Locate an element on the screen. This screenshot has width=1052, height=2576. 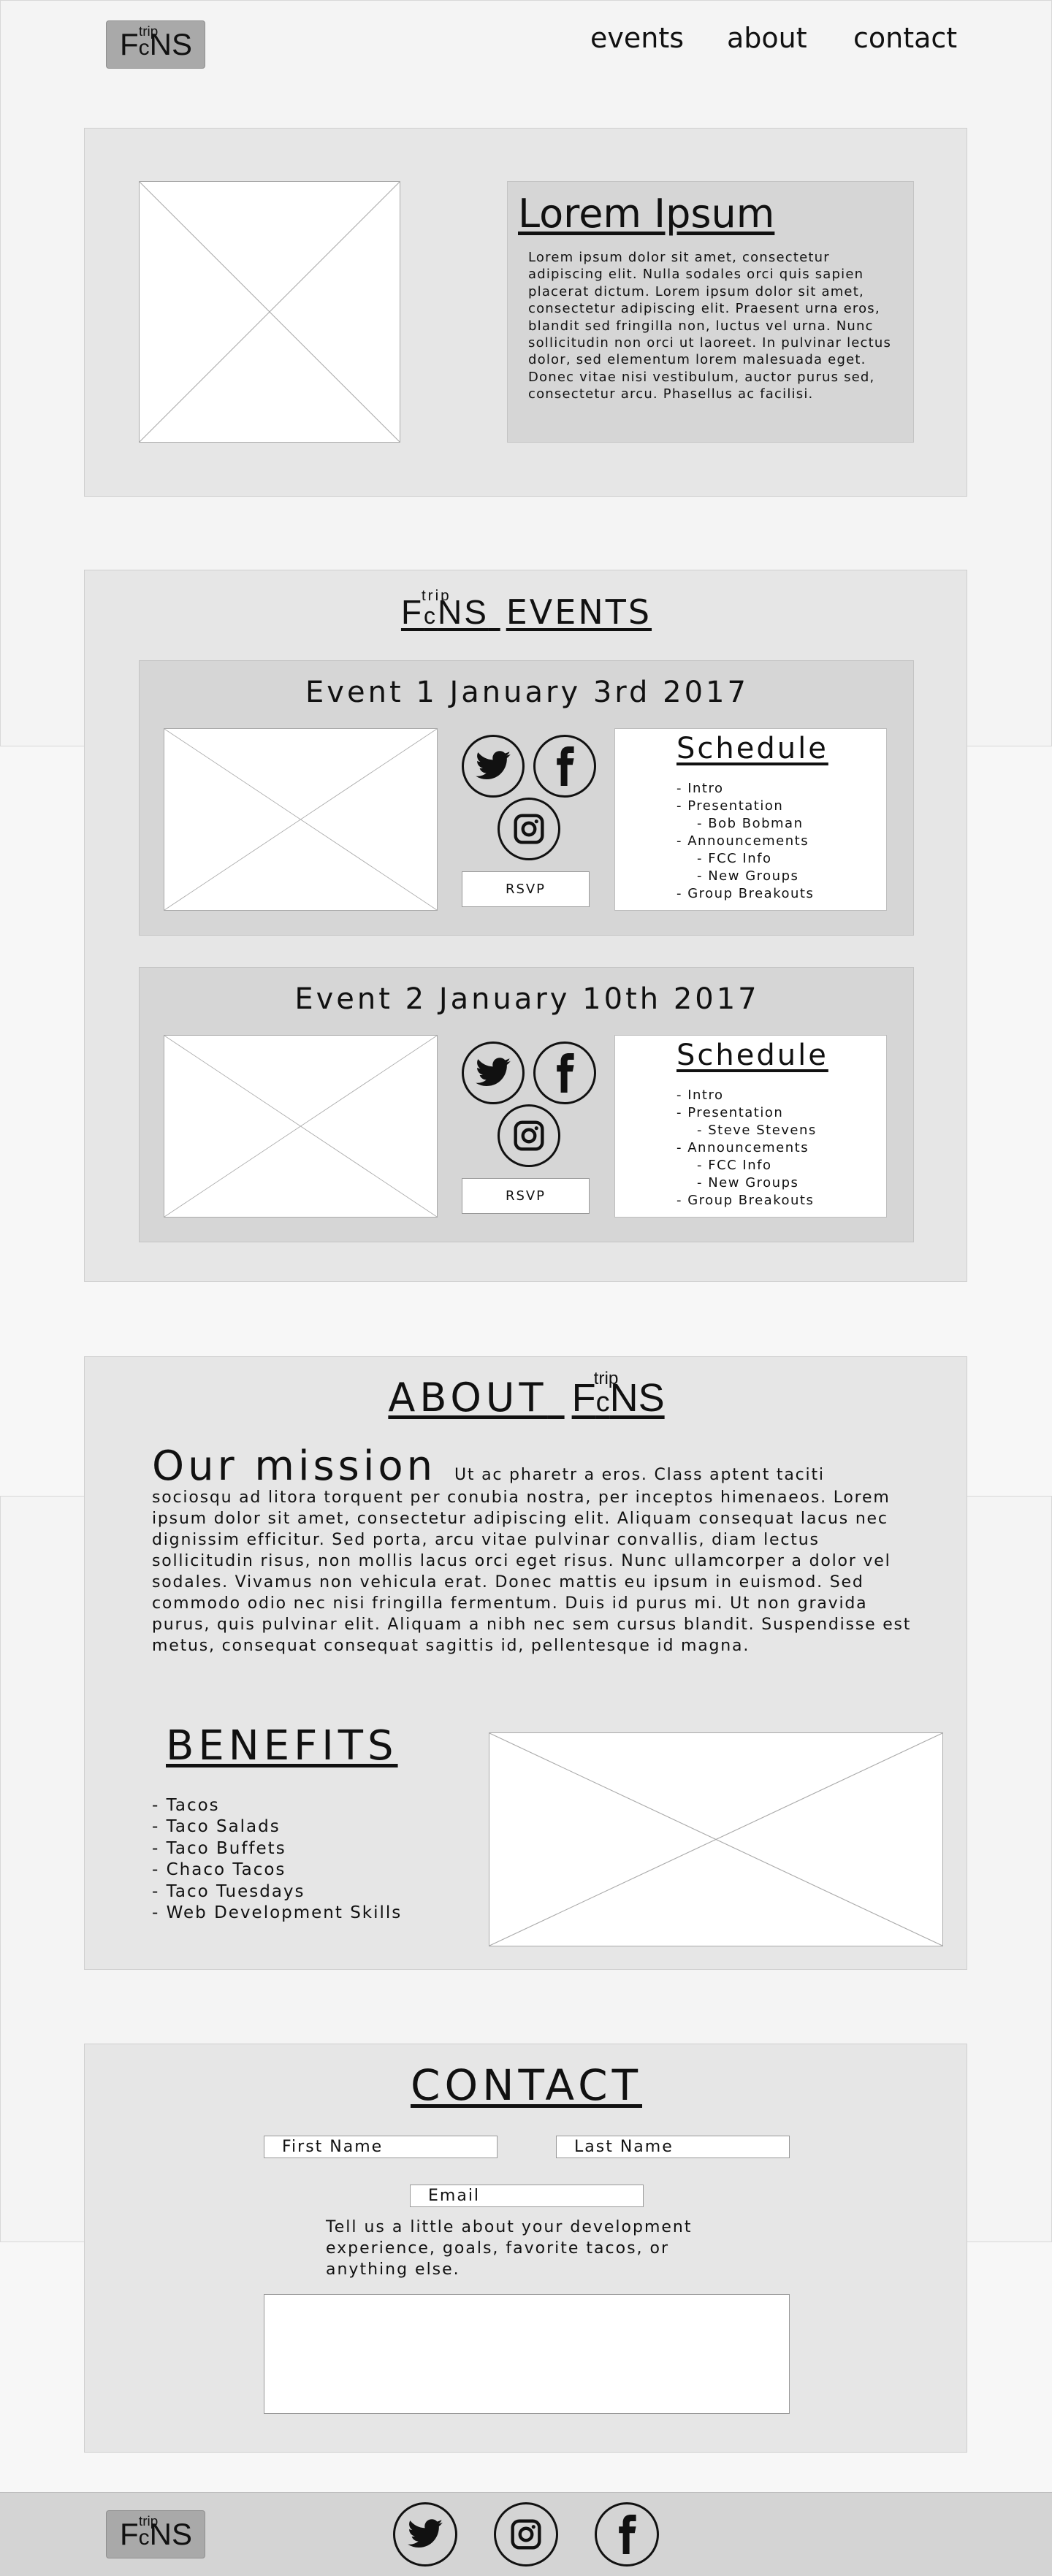
nav-contact: contact is located at coordinates (905, 38).